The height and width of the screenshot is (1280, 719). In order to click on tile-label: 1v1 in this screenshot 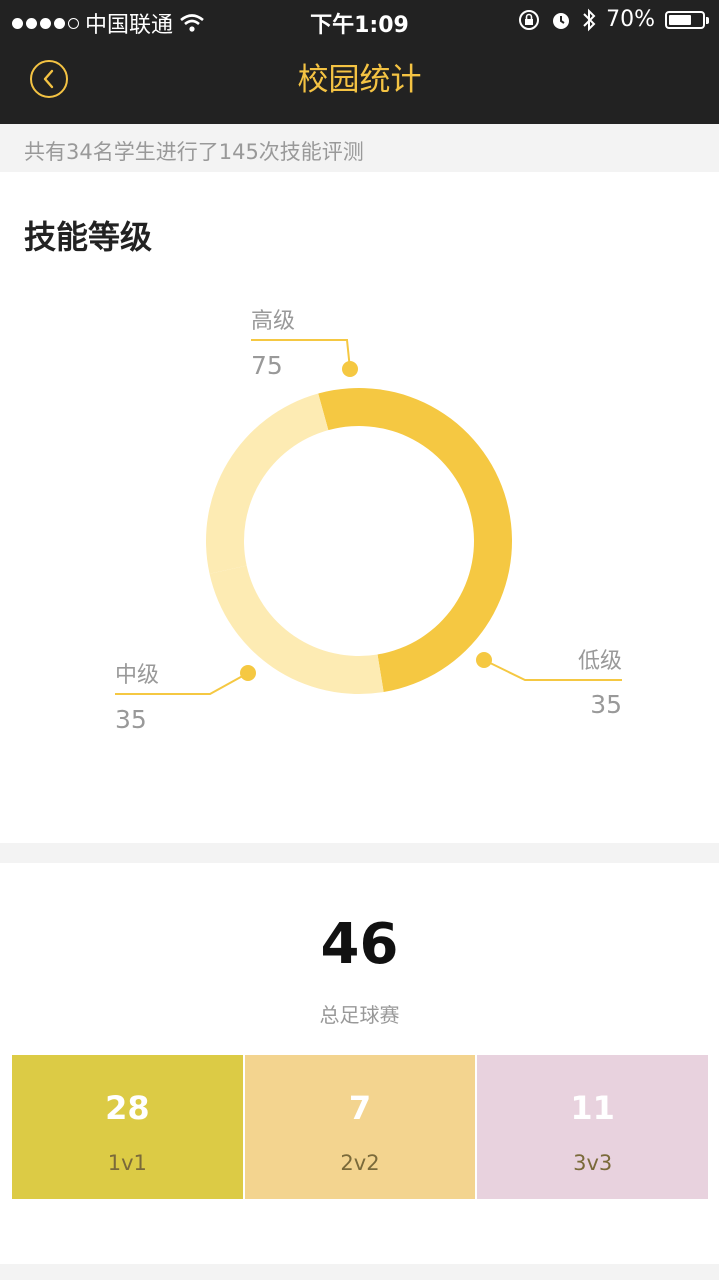, I will do `click(127, 1163)`.